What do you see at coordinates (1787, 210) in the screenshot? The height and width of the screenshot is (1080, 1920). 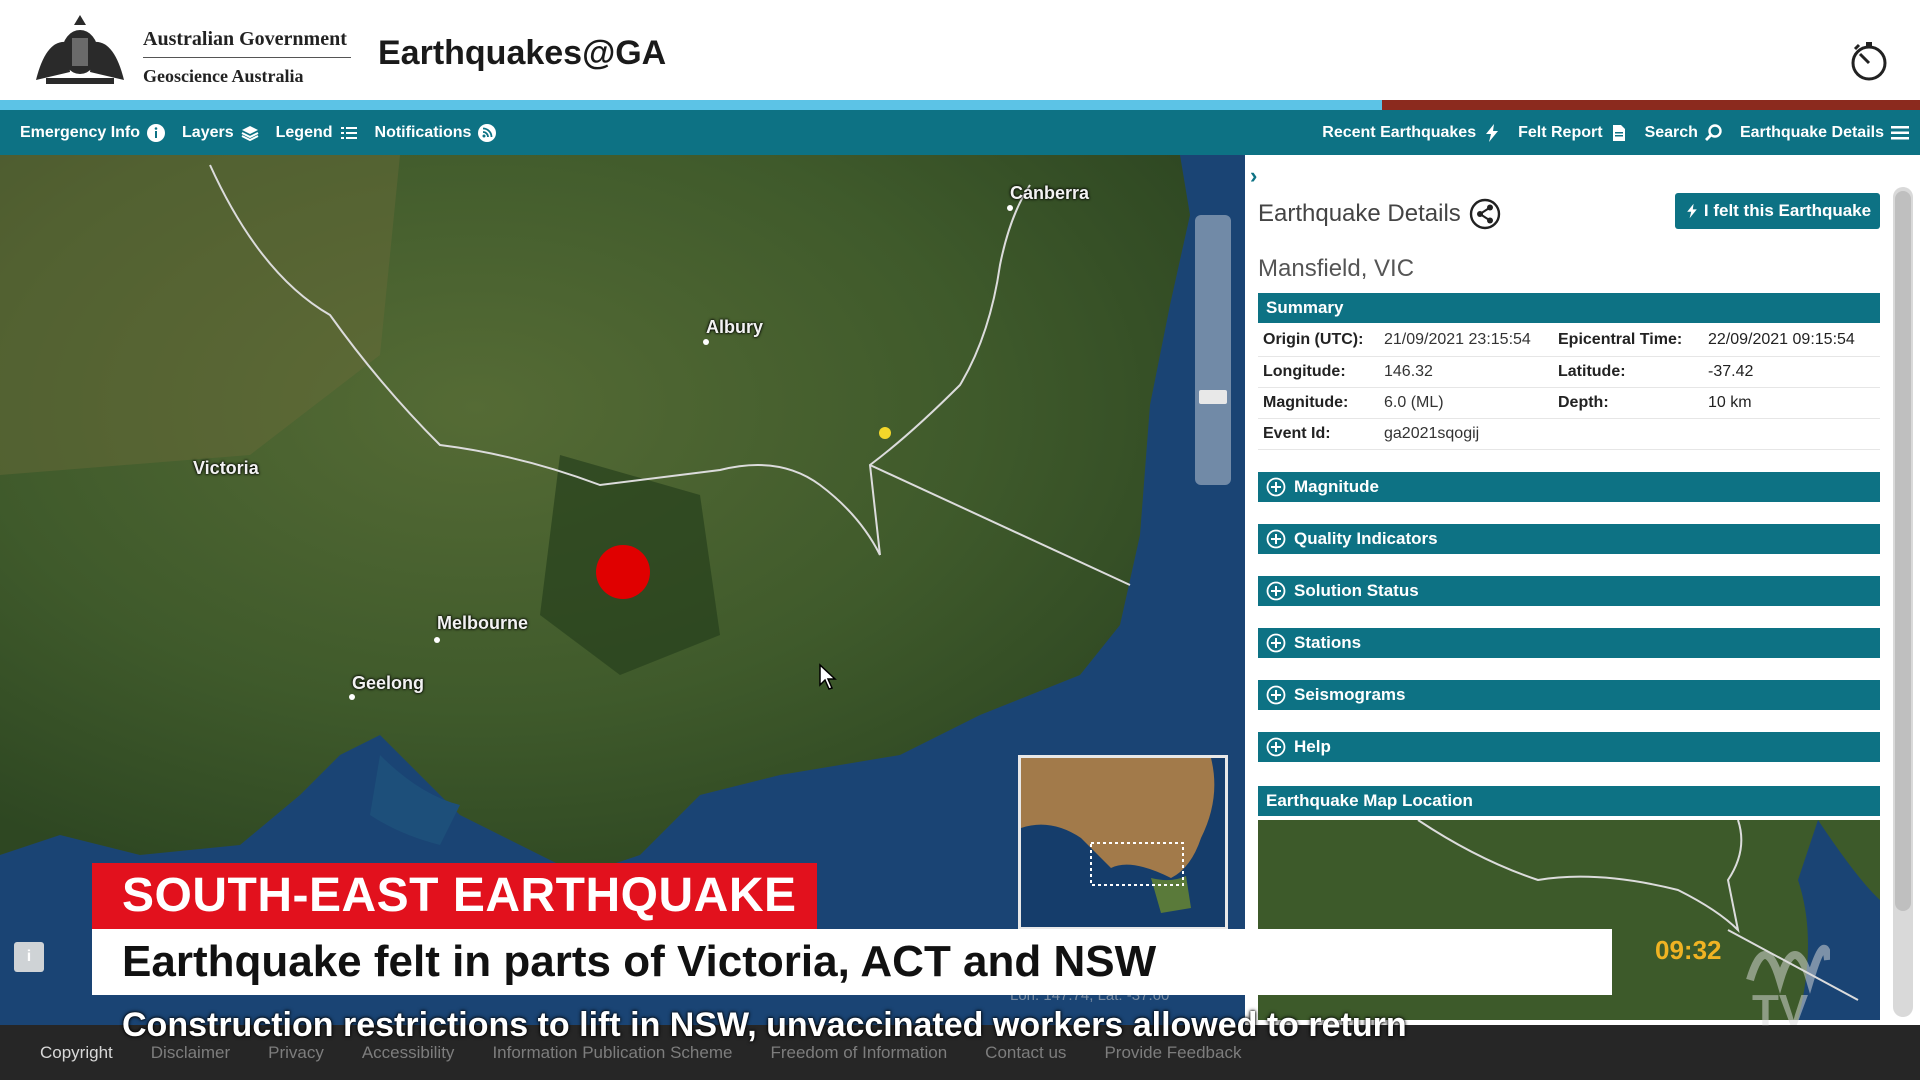 I see `felt-earthquake-button-label: I felt this Earthquake` at bounding box center [1787, 210].